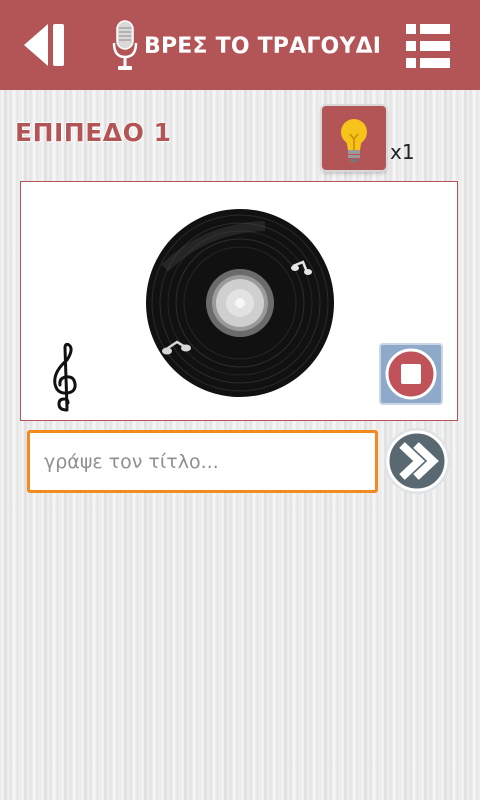 Image resolution: width=480 pixels, height=800 pixels. I want to click on top-app-bar: ΒΡΕΣ ΤΟ ΤΡΑΓΟΥΔΙ, so click(240, 45).